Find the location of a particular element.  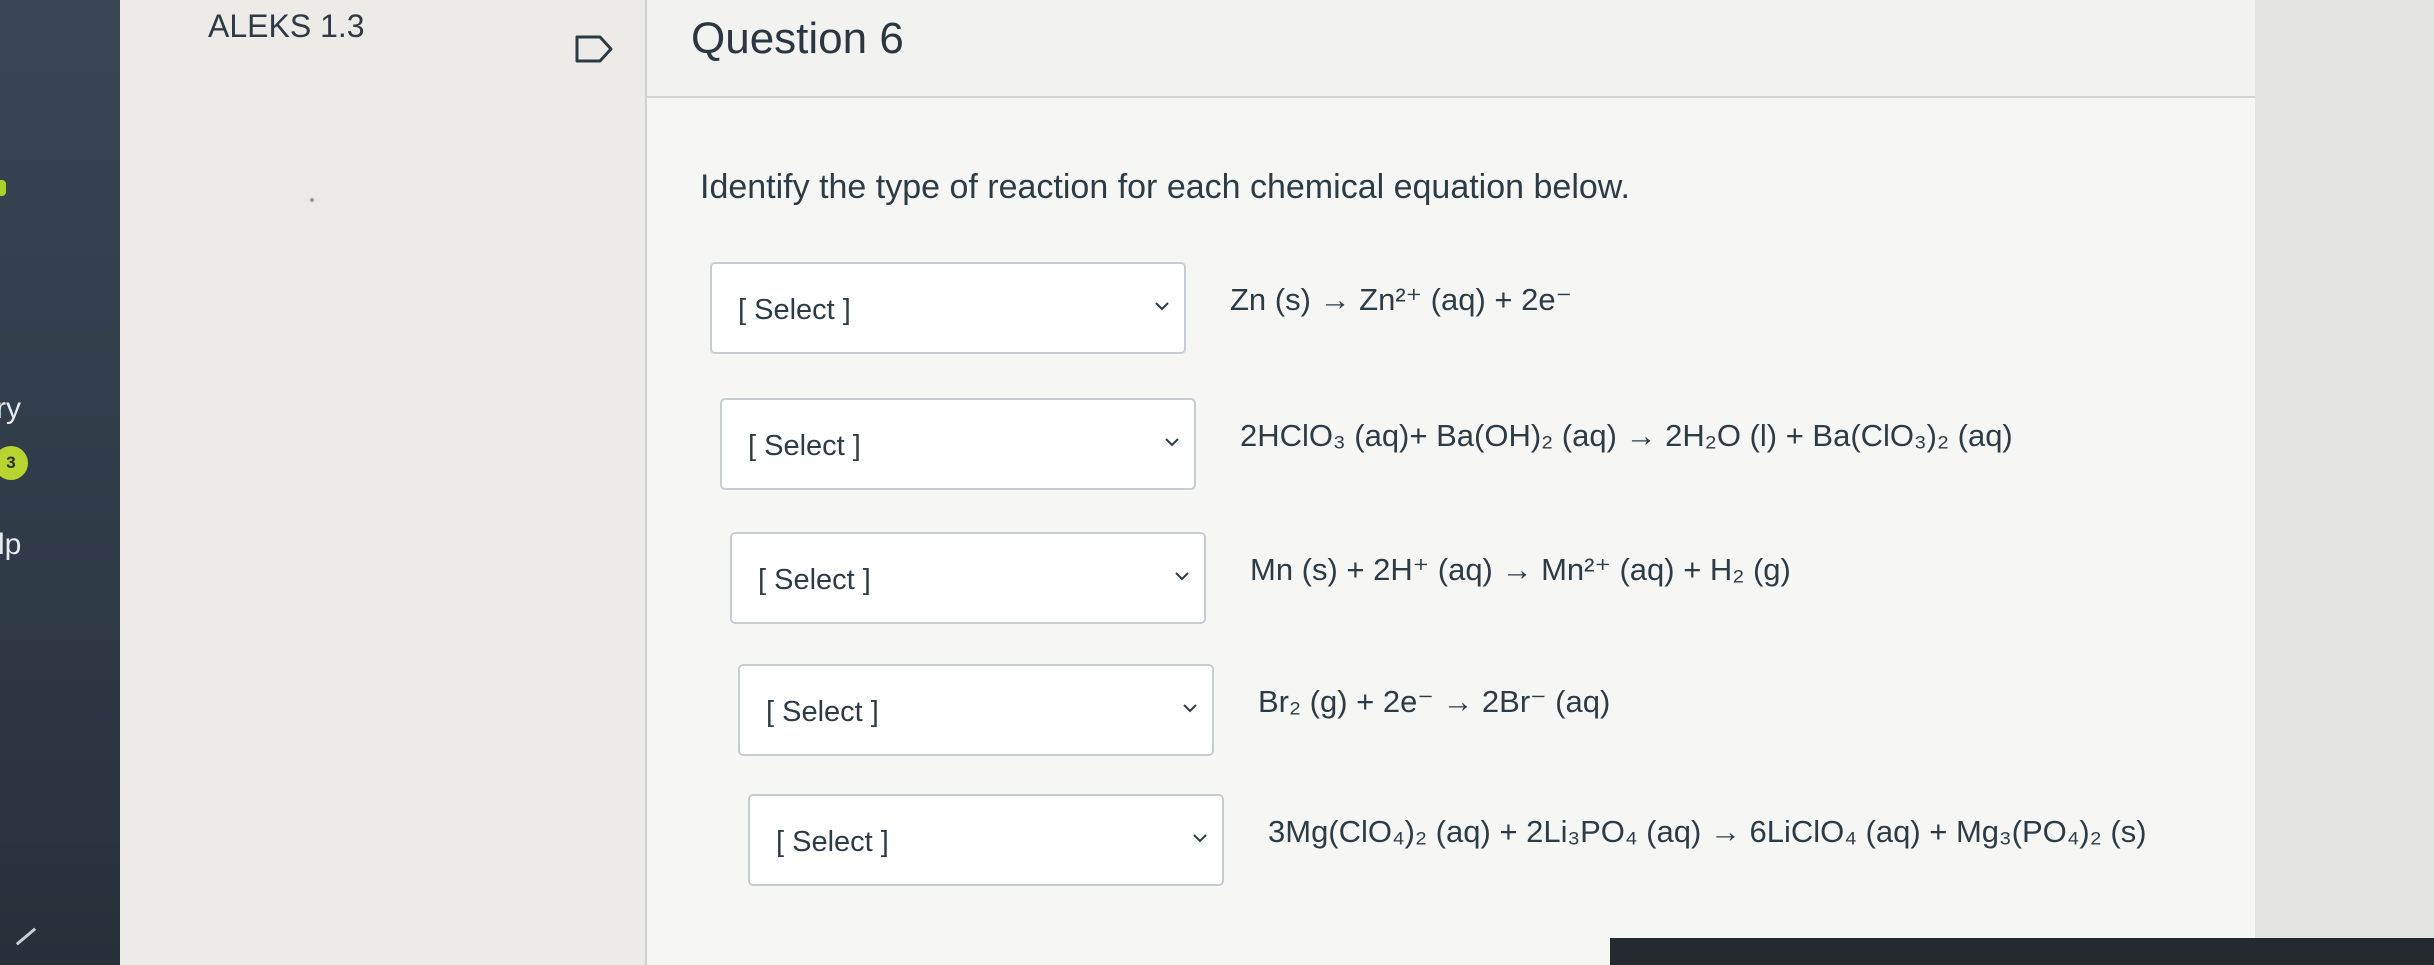

right-background is located at coordinates (2344, 482).